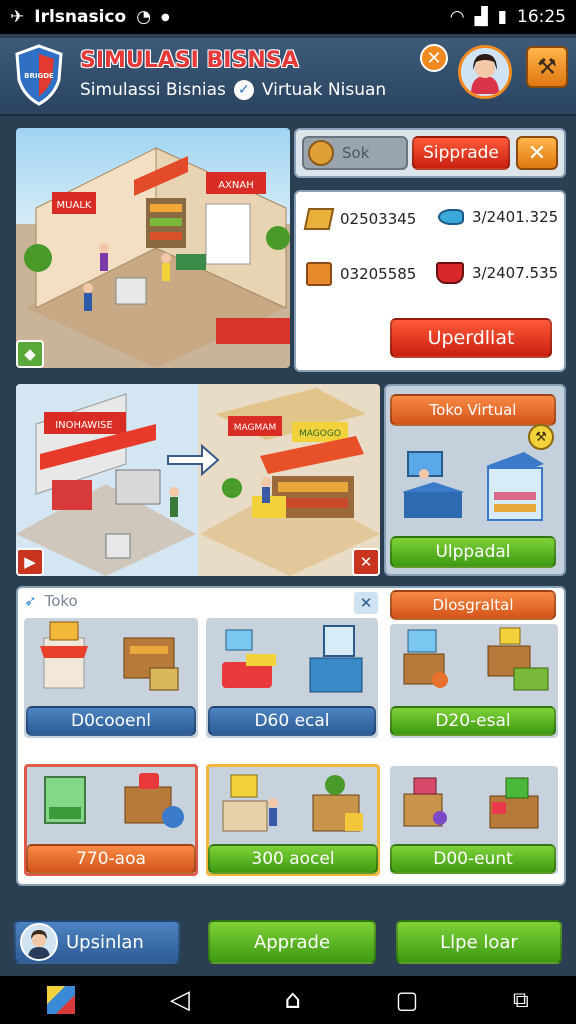 This screenshot has width=576, height=1024. I want to click on upgrade-top-button: Sipprade, so click(461, 153).